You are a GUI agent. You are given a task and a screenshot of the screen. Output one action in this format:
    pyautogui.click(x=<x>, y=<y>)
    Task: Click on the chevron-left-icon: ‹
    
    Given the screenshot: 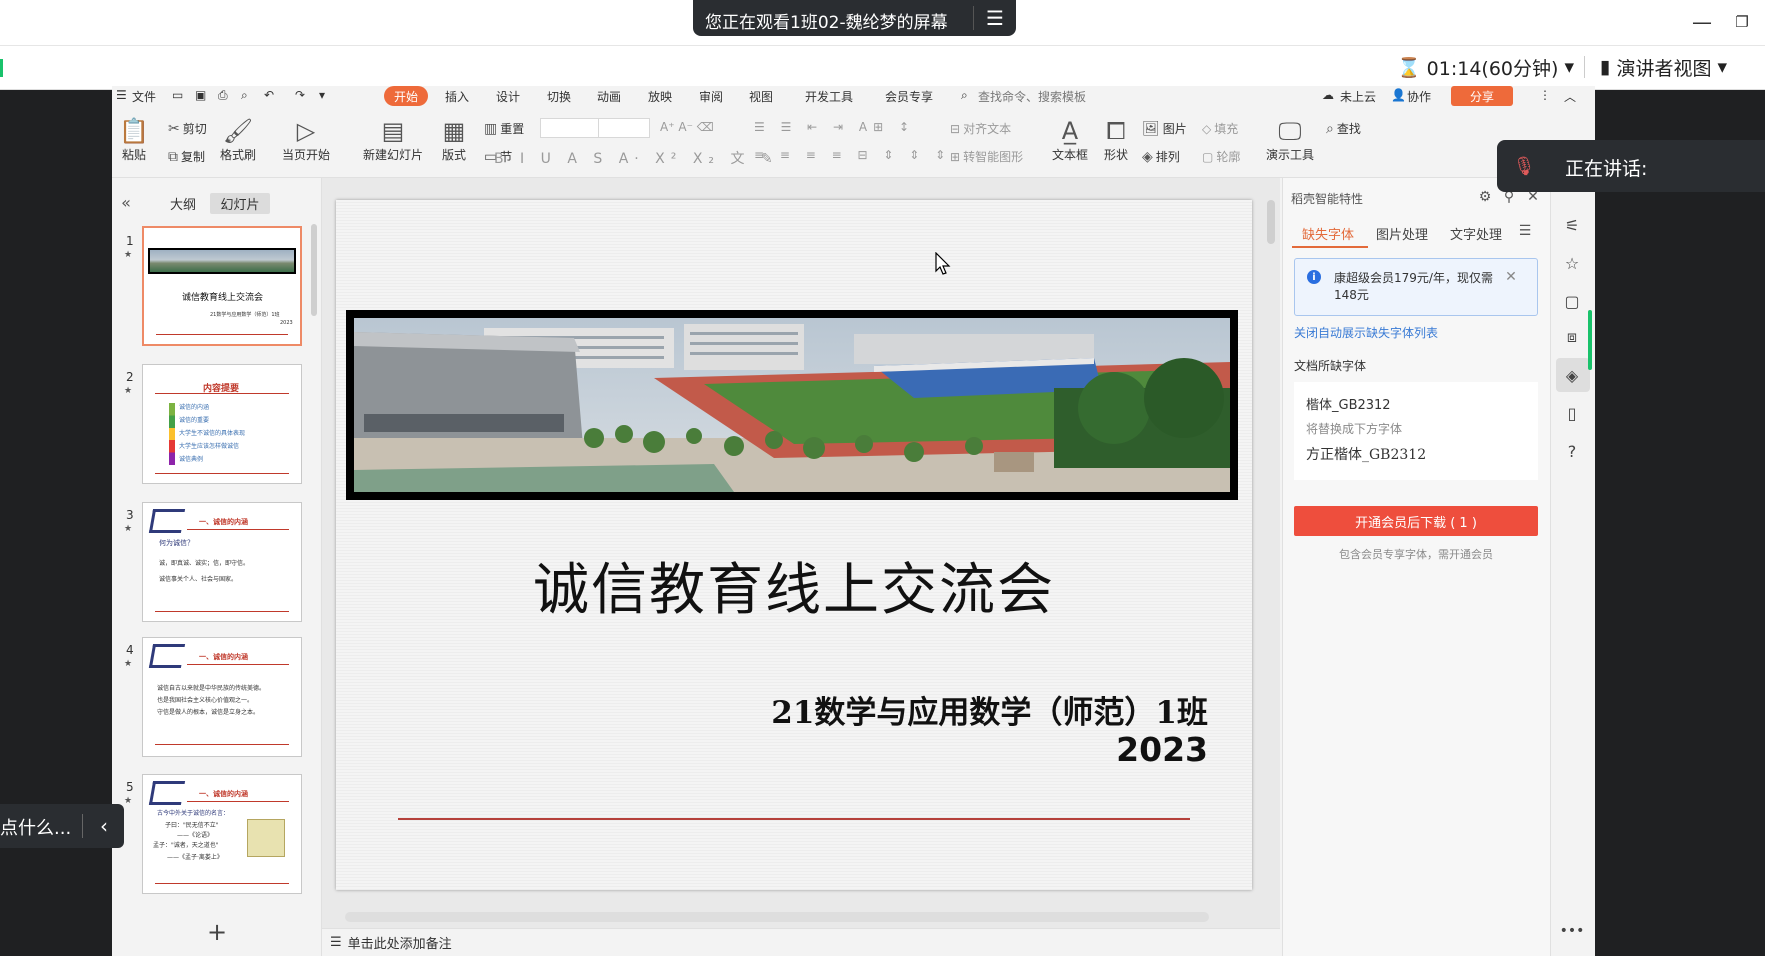 What is the action you would take?
    pyautogui.click(x=104, y=826)
    